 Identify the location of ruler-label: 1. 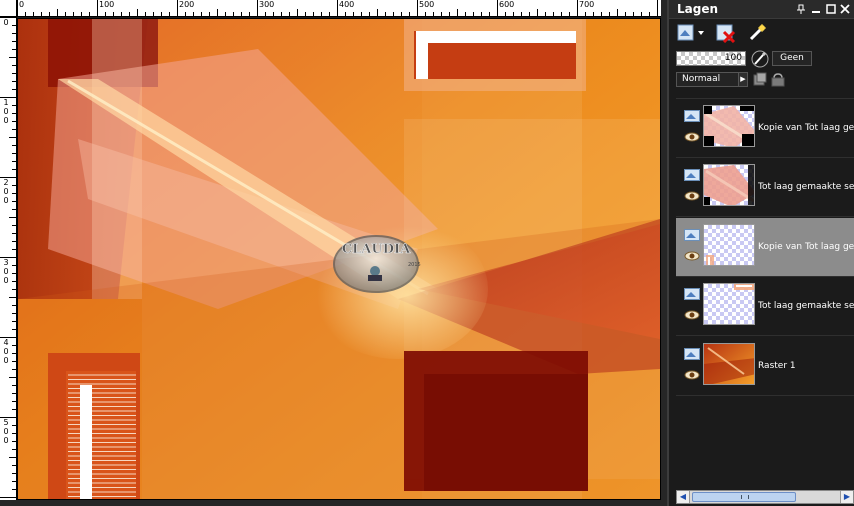
(6, 102).